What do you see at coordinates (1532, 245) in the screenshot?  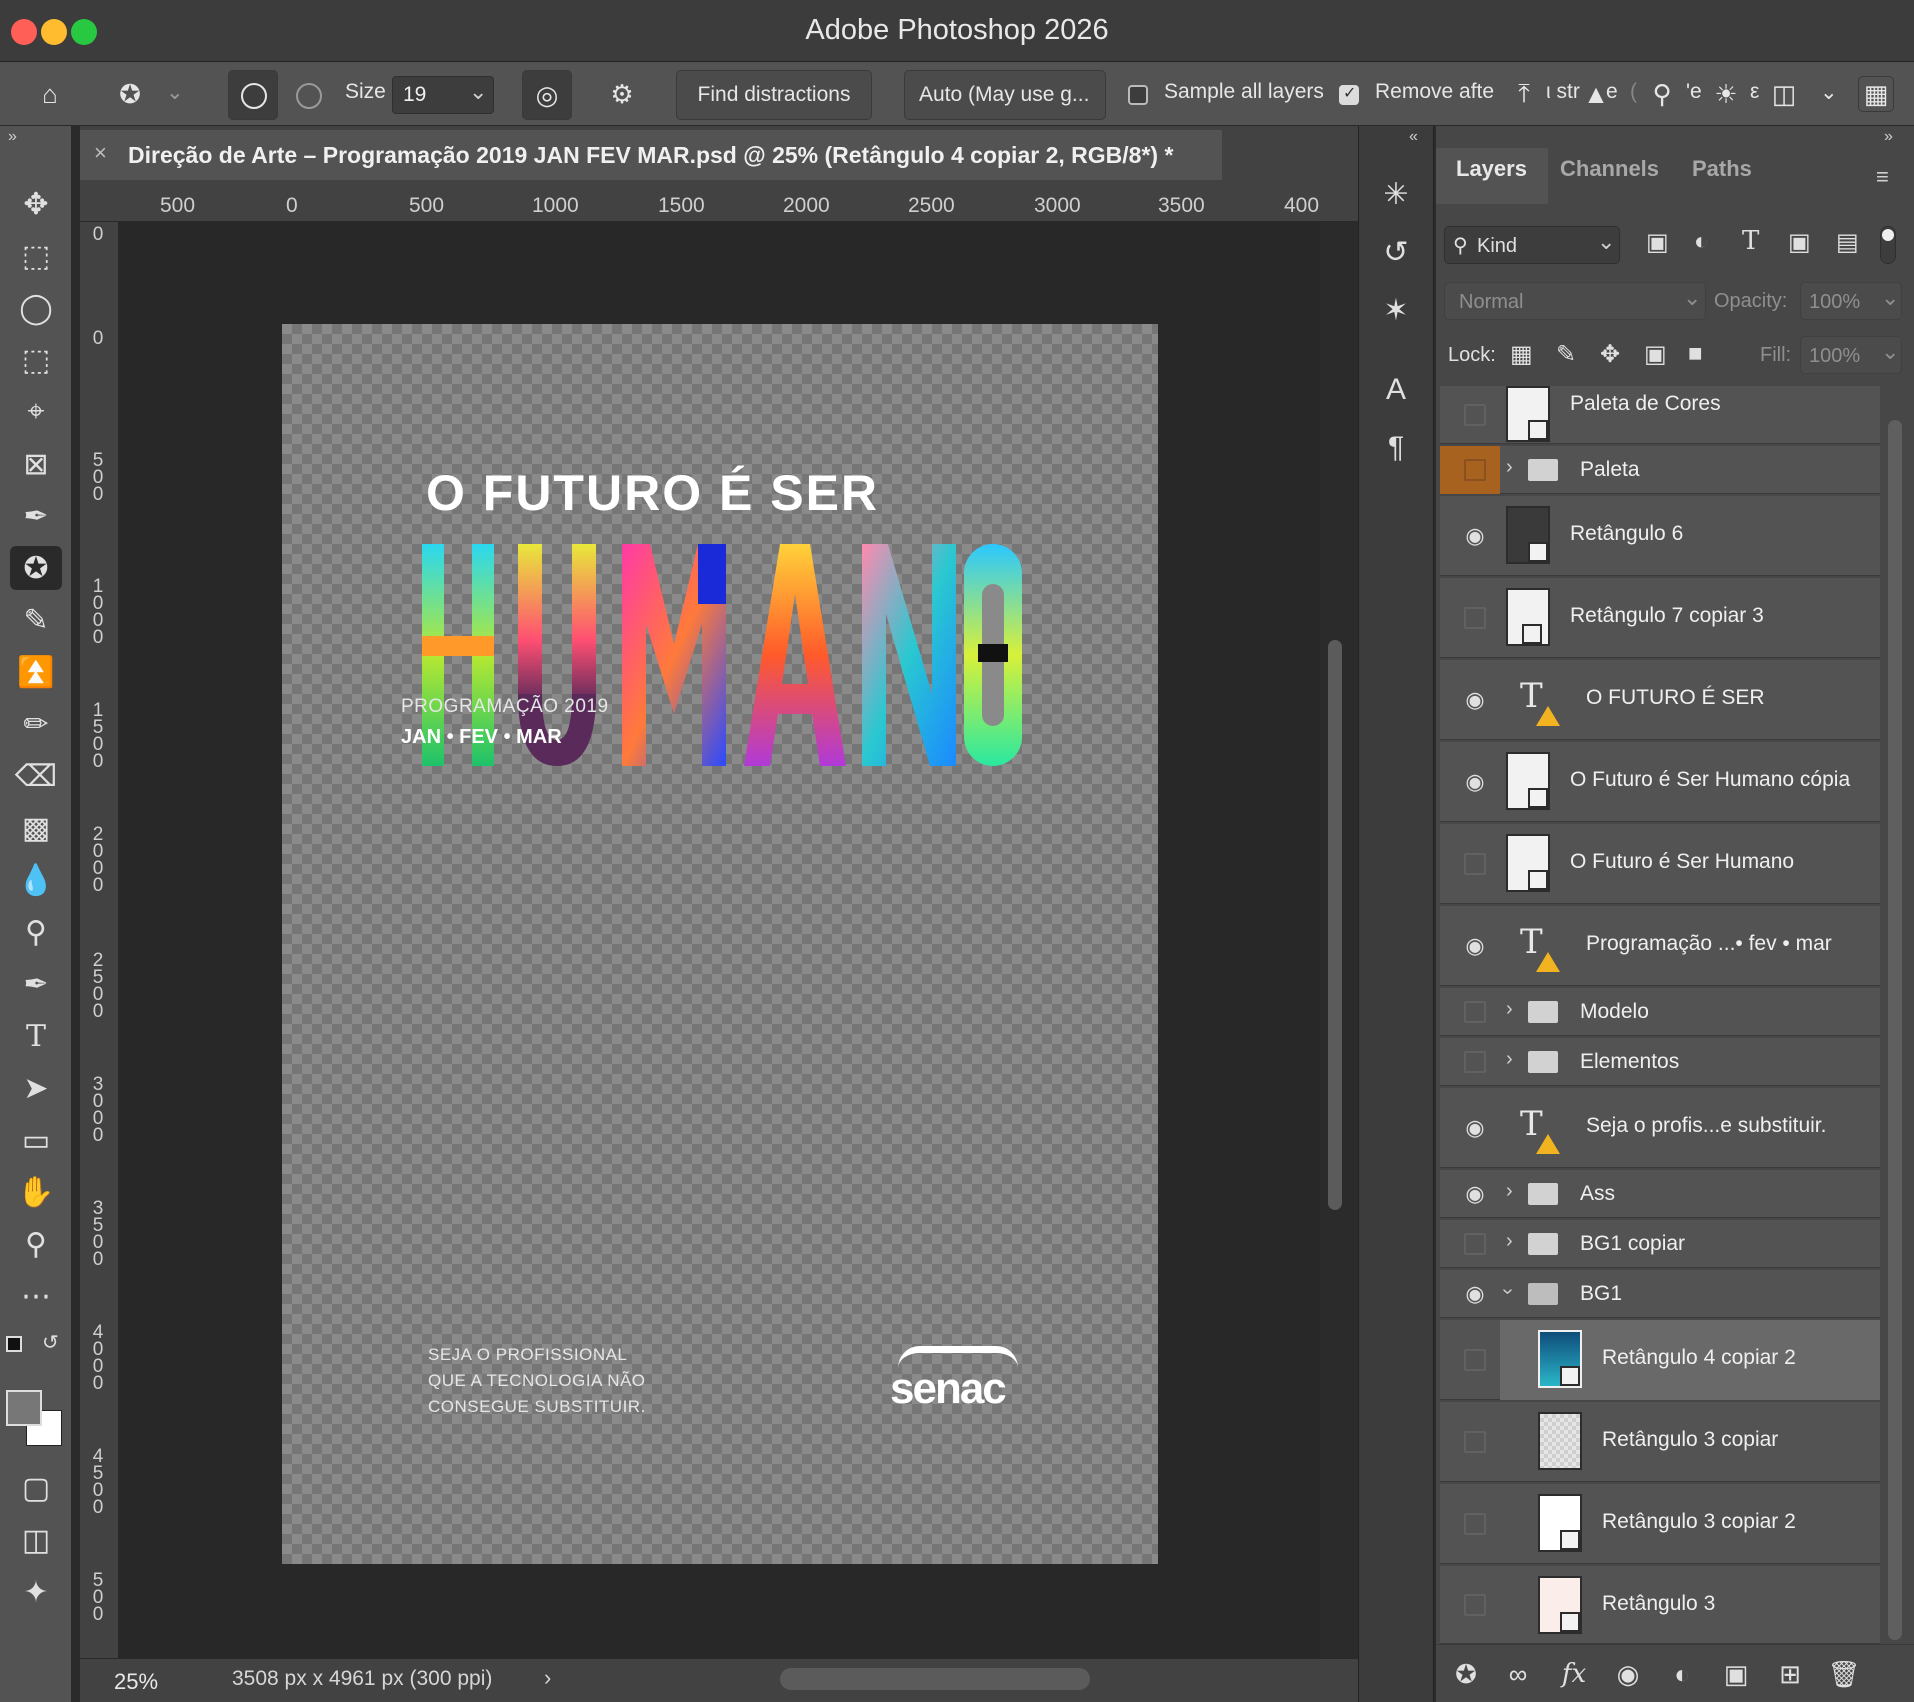 I see `filter-kind-dropdown: ⚲ Kind ⌄` at bounding box center [1532, 245].